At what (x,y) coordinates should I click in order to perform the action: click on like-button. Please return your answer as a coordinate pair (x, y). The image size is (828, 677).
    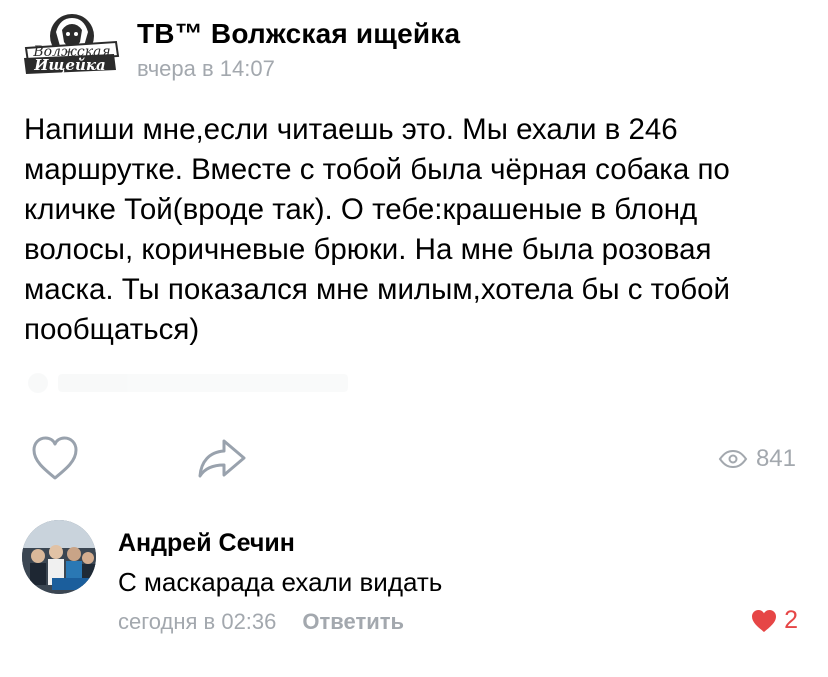
    Looking at the image, I should click on (55, 458).